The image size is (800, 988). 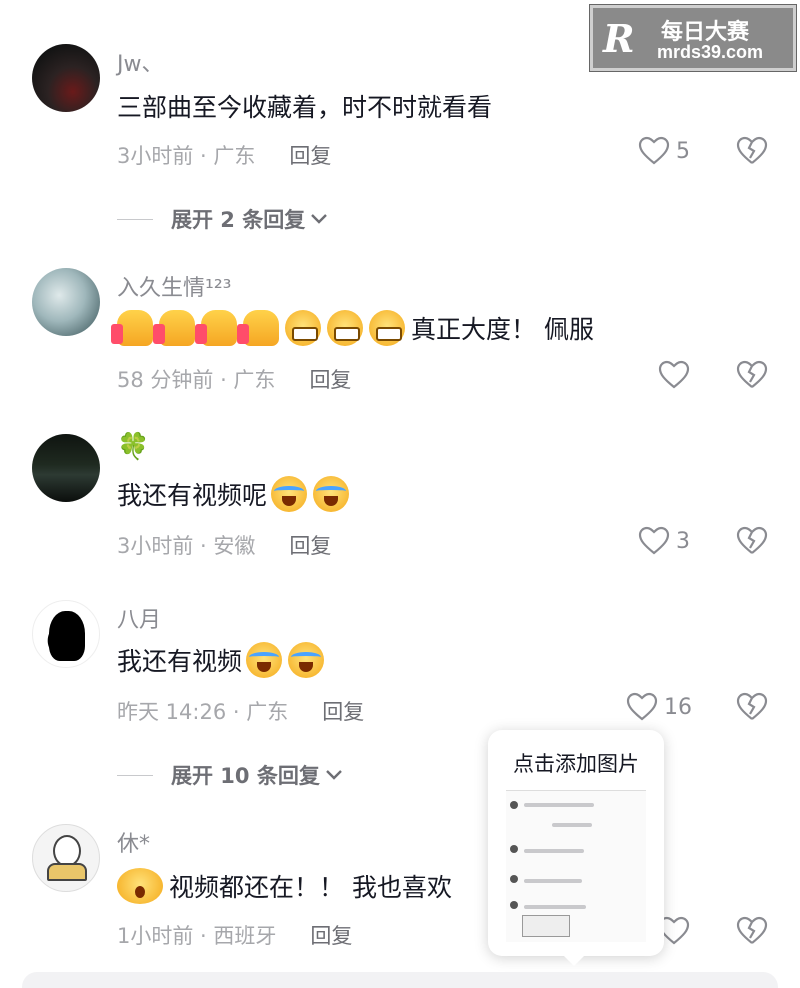 I want to click on avatar-silhouette, so click(x=67, y=636).